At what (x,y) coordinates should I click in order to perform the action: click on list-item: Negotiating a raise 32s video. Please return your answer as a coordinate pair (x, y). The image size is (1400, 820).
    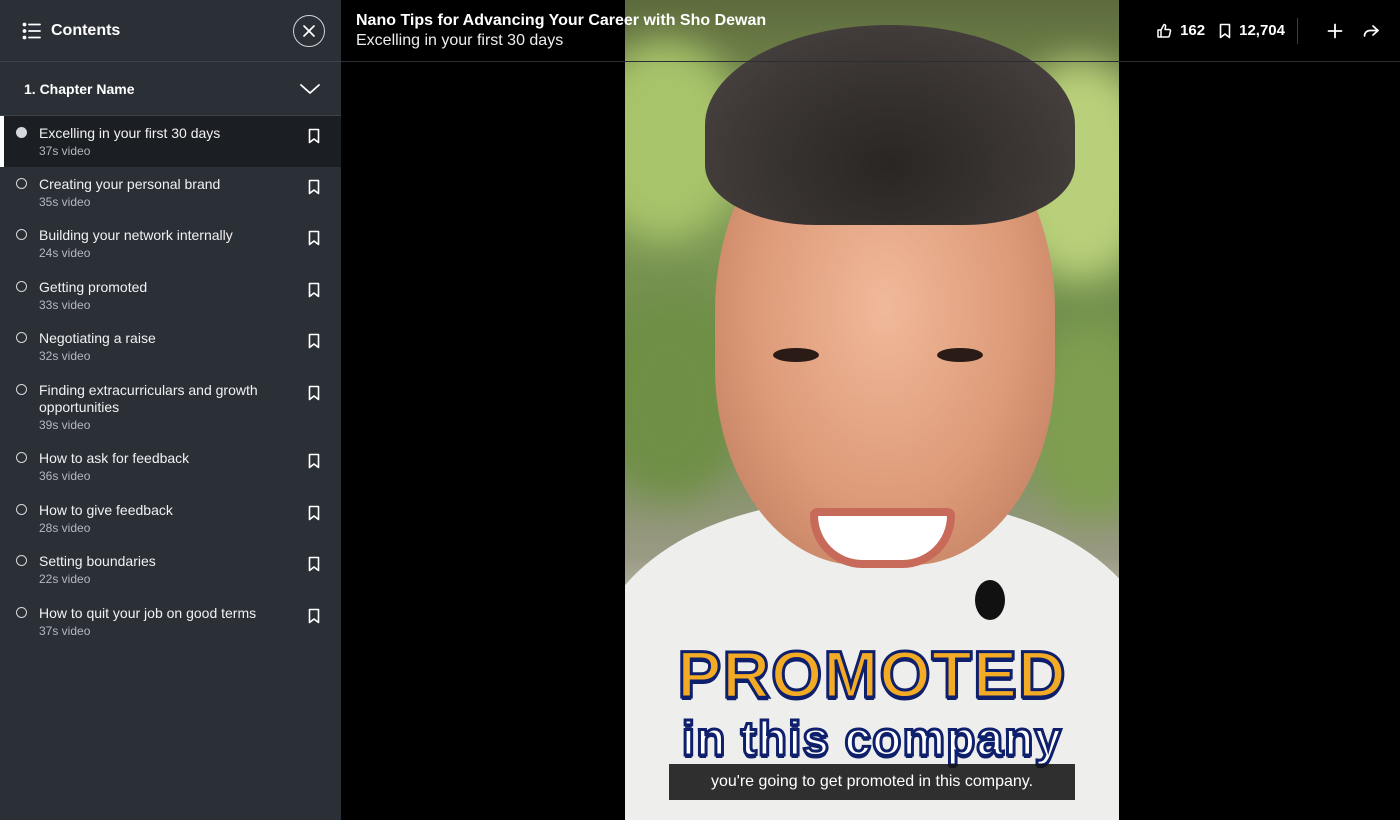
    Looking at the image, I should click on (170, 347).